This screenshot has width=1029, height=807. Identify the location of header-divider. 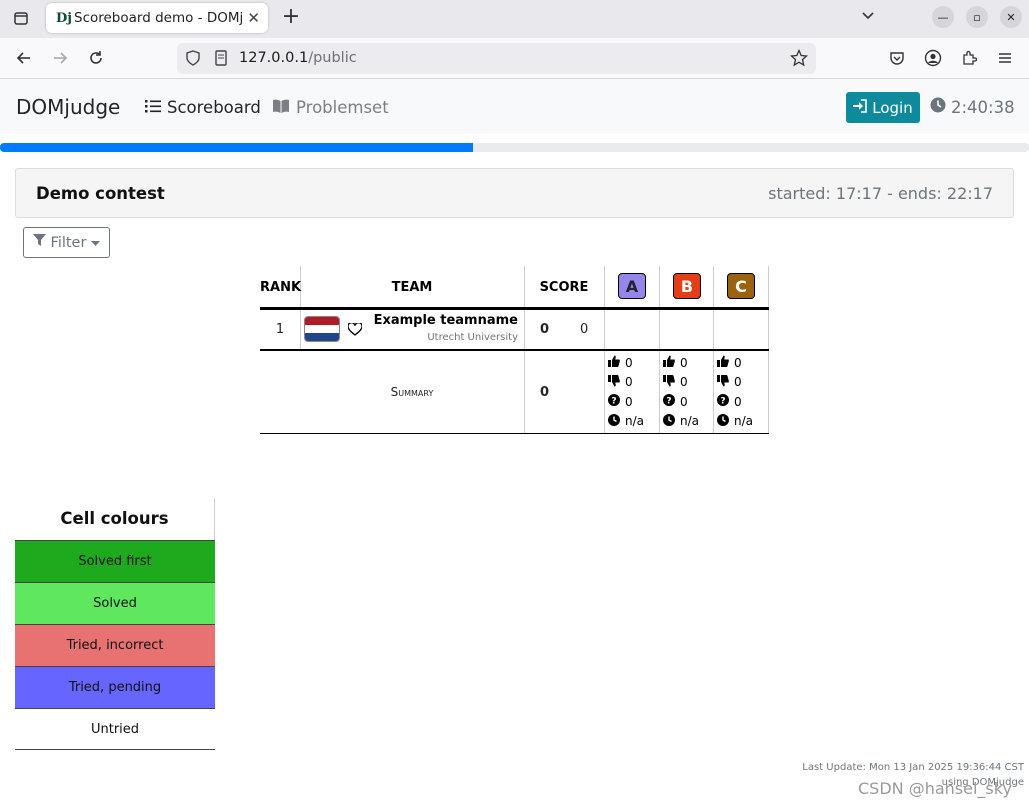
(514, 308).